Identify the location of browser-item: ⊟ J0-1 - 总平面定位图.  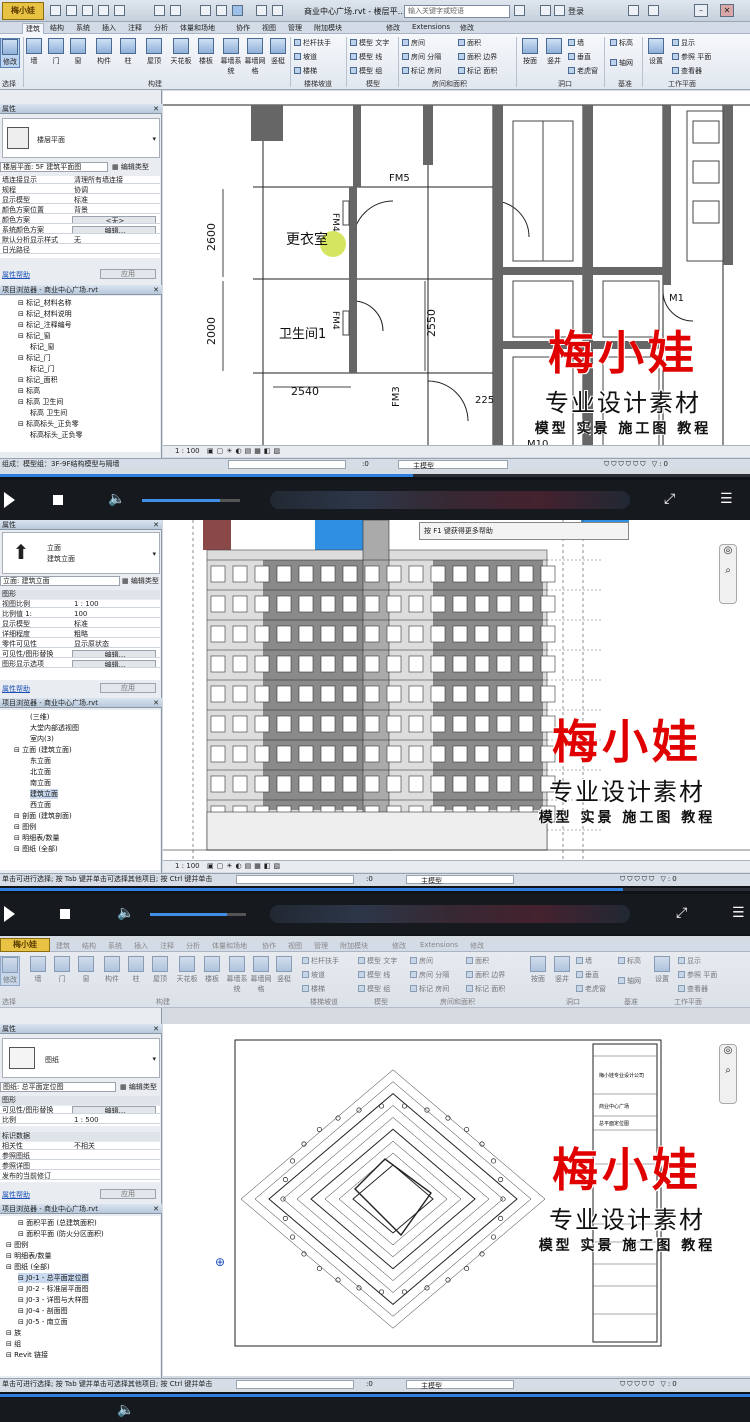
(53, 1278).